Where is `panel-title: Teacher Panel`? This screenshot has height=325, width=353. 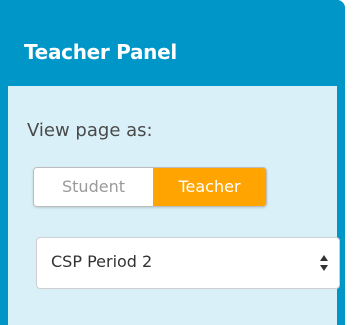
panel-title: Teacher Panel is located at coordinates (100, 52).